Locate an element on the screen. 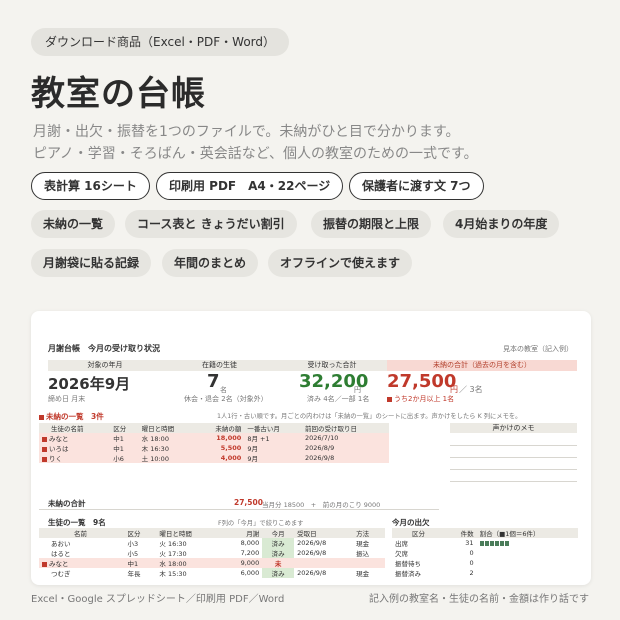  table-cell: 小6 is located at coordinates (118, 459).